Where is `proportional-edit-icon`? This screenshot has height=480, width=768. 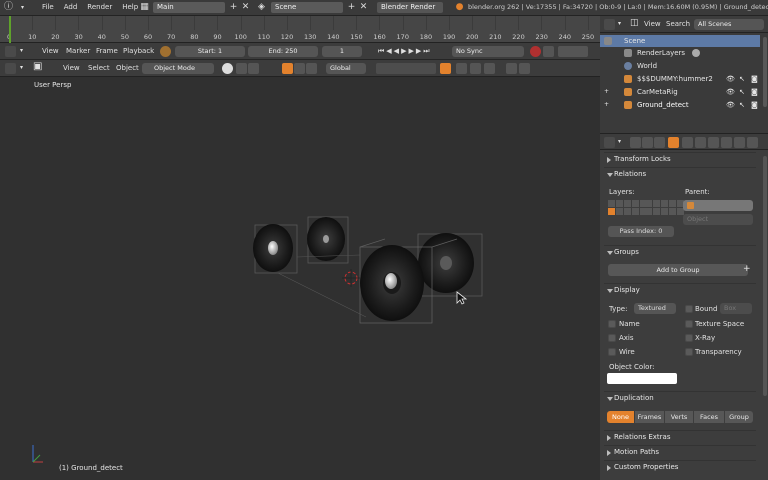 proportional-edit-icon is located at coordinates (461, 68).